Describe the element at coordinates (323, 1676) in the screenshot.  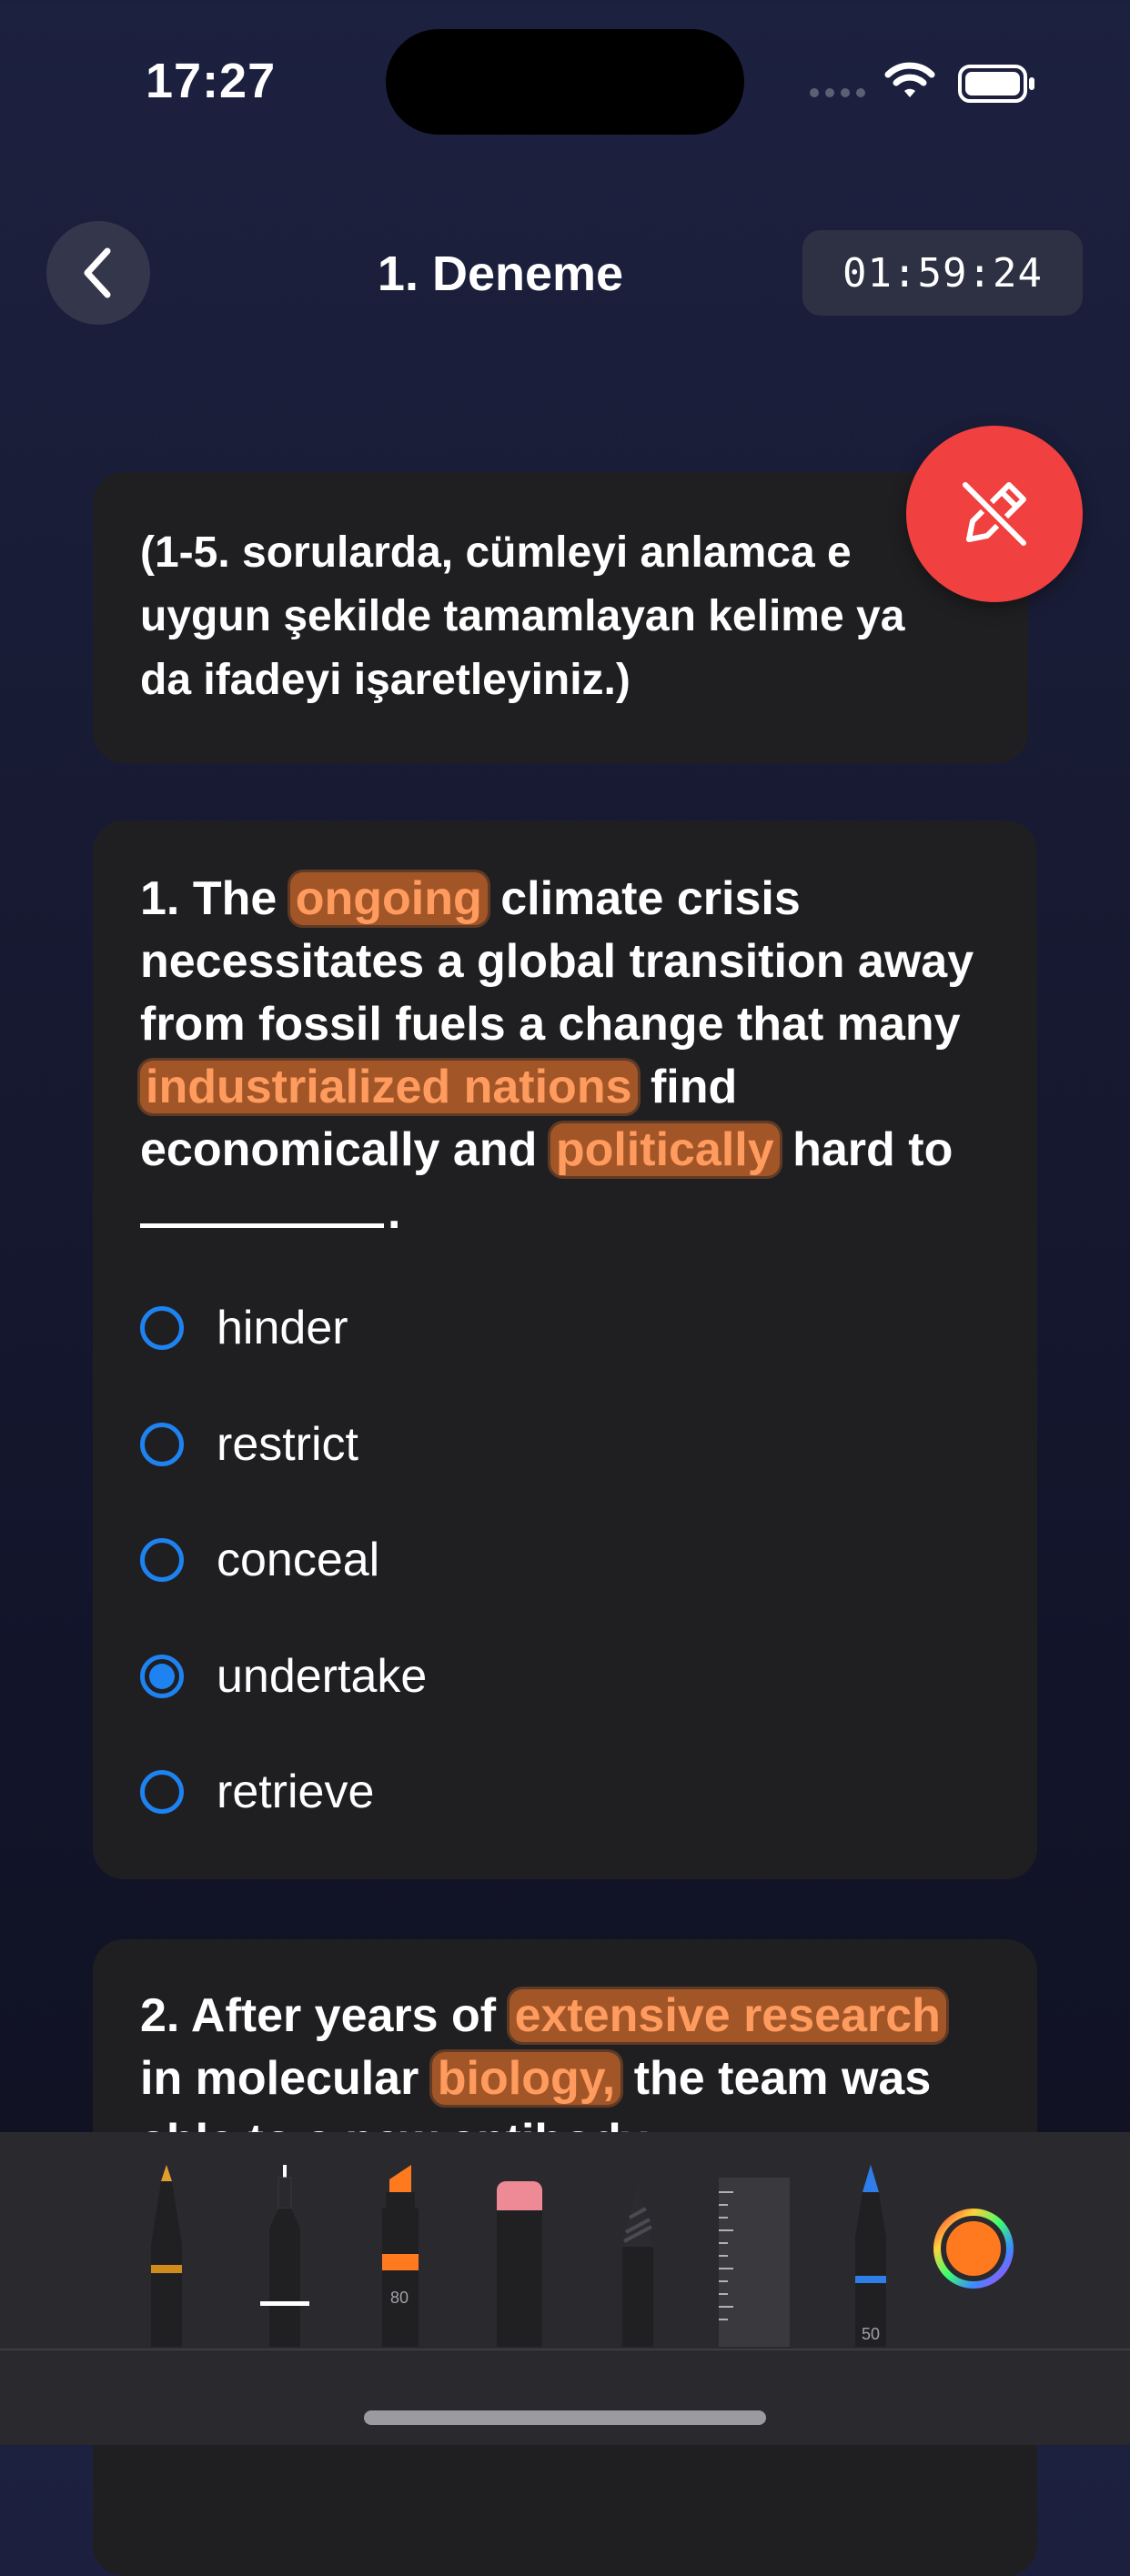
I see `option-label: undertake` at that location.